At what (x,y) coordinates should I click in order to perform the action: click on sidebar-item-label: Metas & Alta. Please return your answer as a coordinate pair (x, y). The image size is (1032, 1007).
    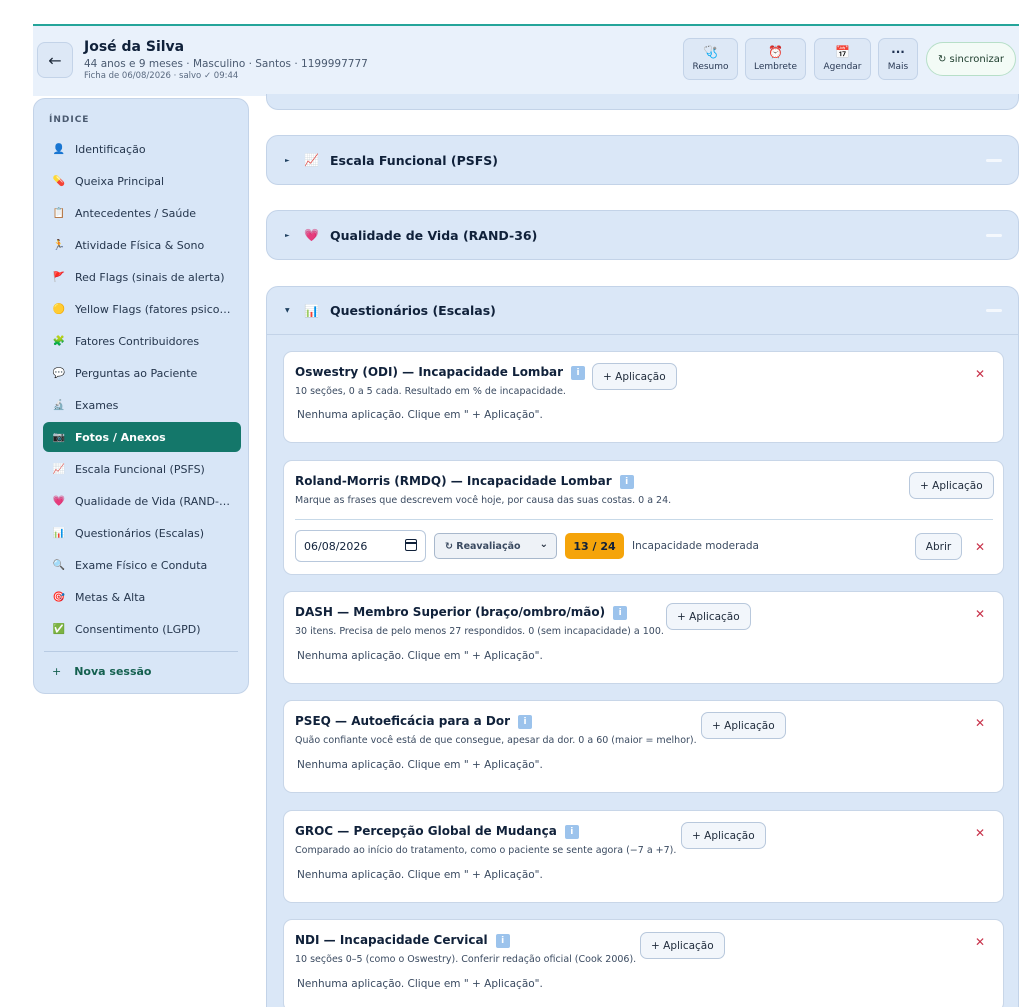
    Looking at the image, I should click on (110, 597).